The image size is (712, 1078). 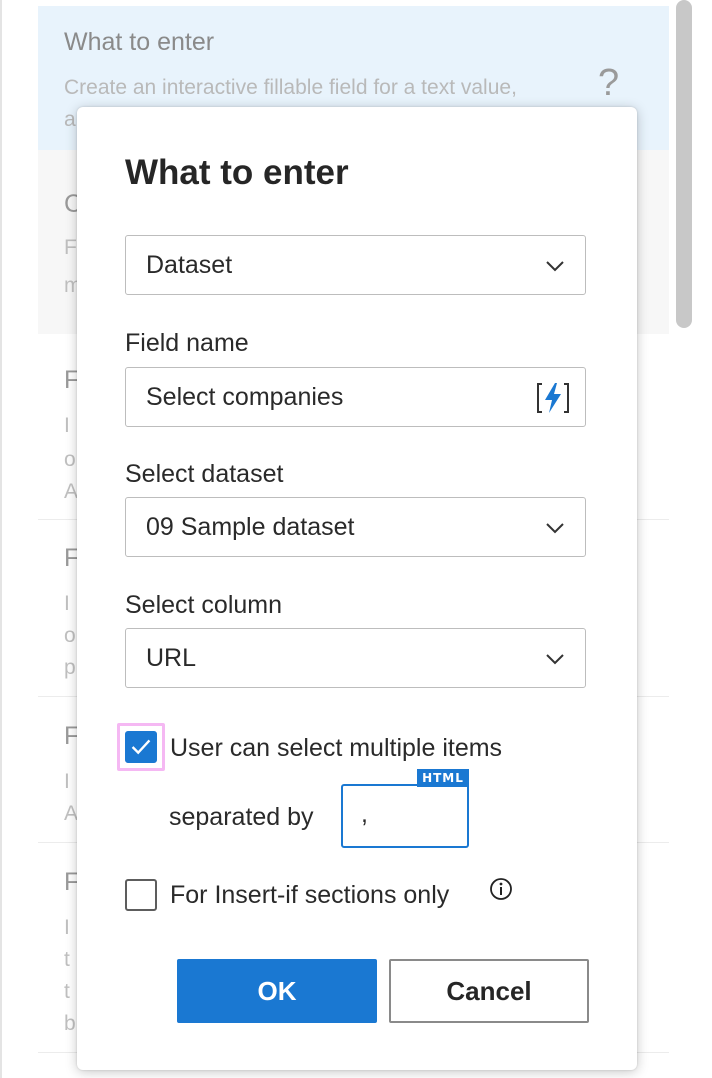 What do you see at coordinates (277, 991) in the screenshot?
I see `ok-button: OK` at bounding box center [277, 991].